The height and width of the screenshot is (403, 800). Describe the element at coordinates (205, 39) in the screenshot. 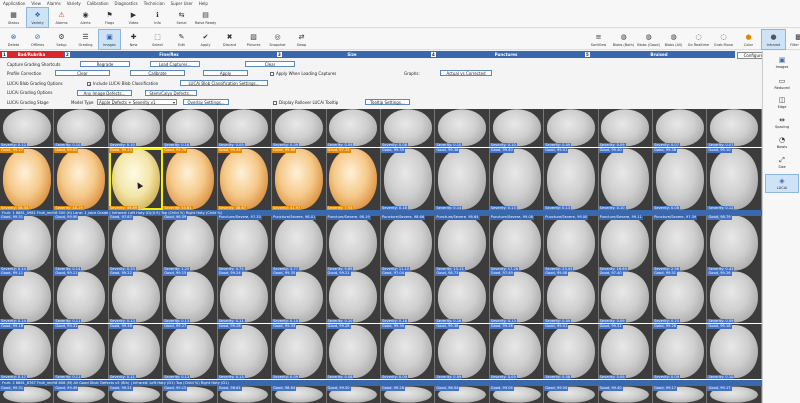

I see `apply-button: ✔ Apply` at that location.